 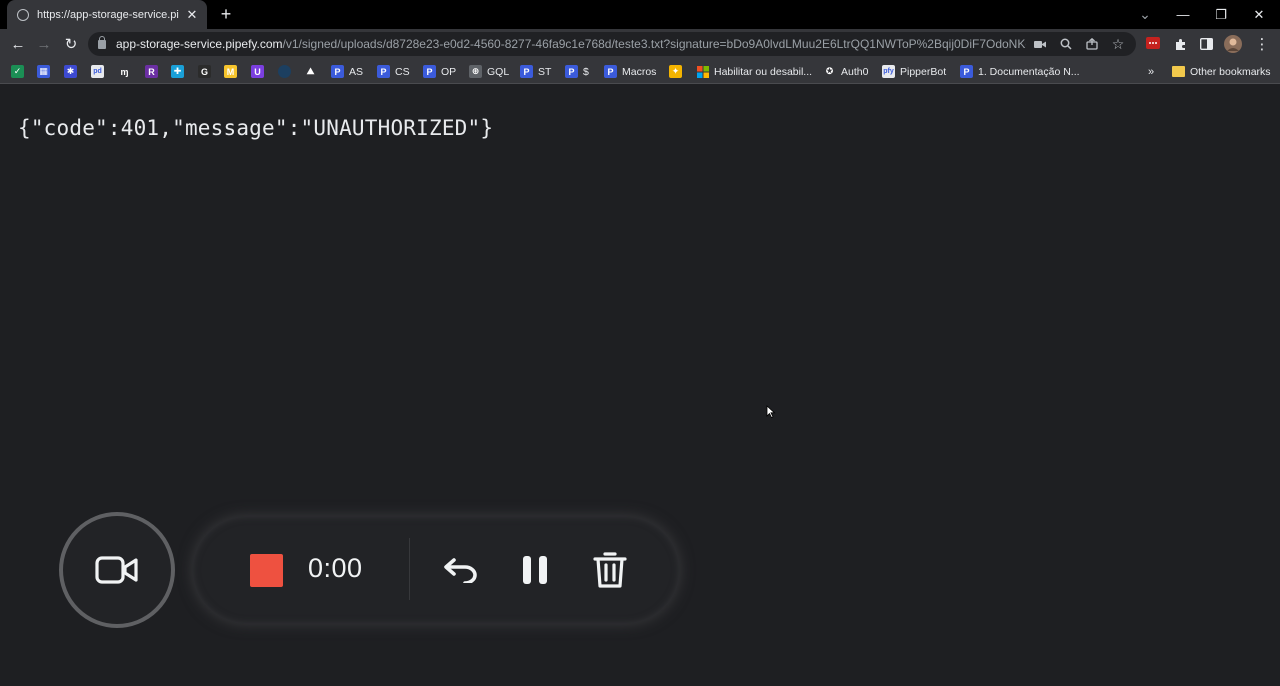 I want to click on zoom-icon, so click(x=1066, y=44).